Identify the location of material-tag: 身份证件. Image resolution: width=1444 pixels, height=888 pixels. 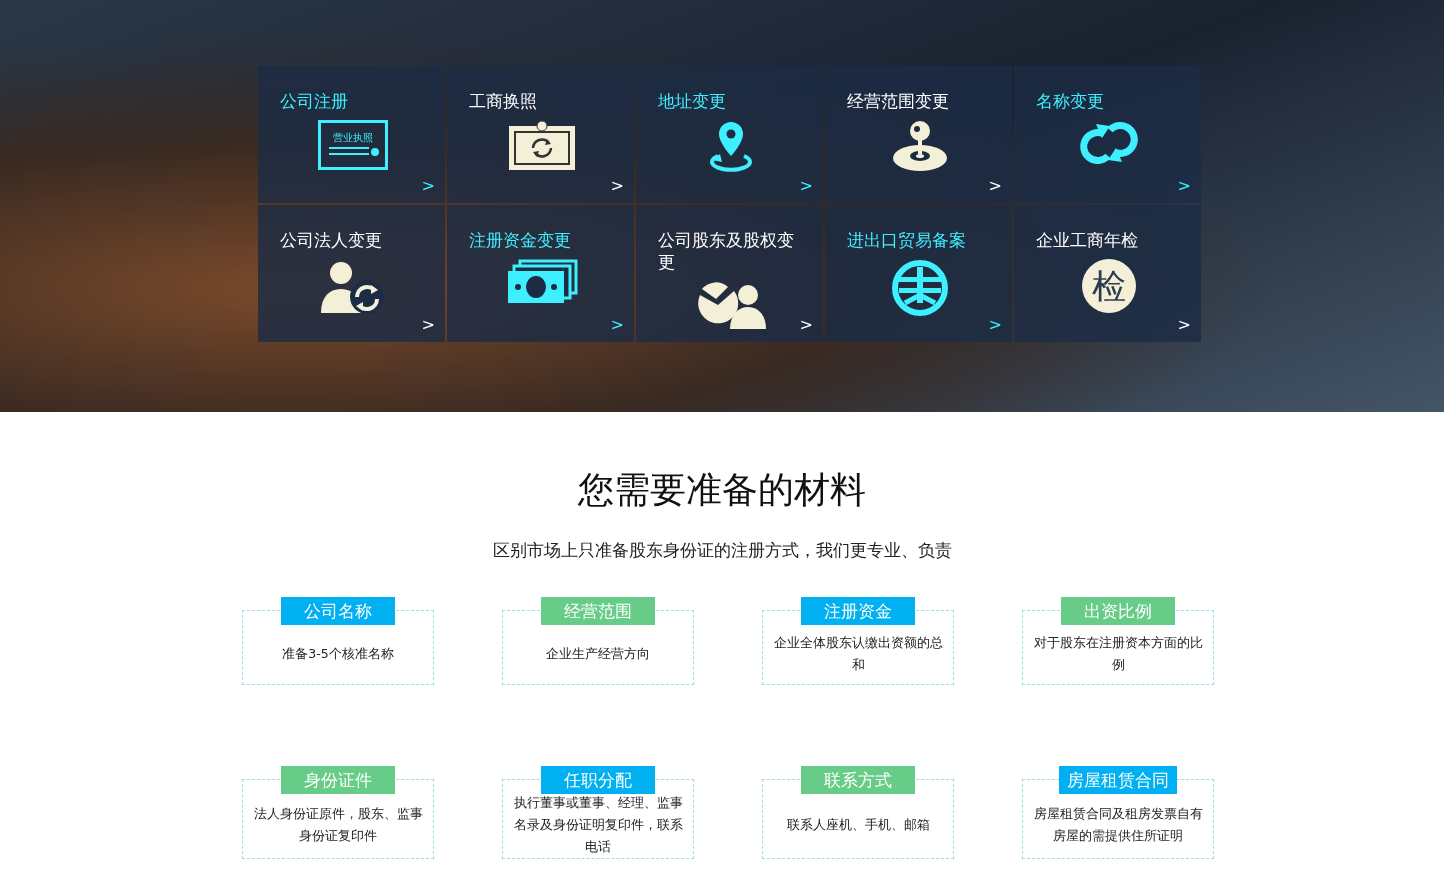
(338, 780).